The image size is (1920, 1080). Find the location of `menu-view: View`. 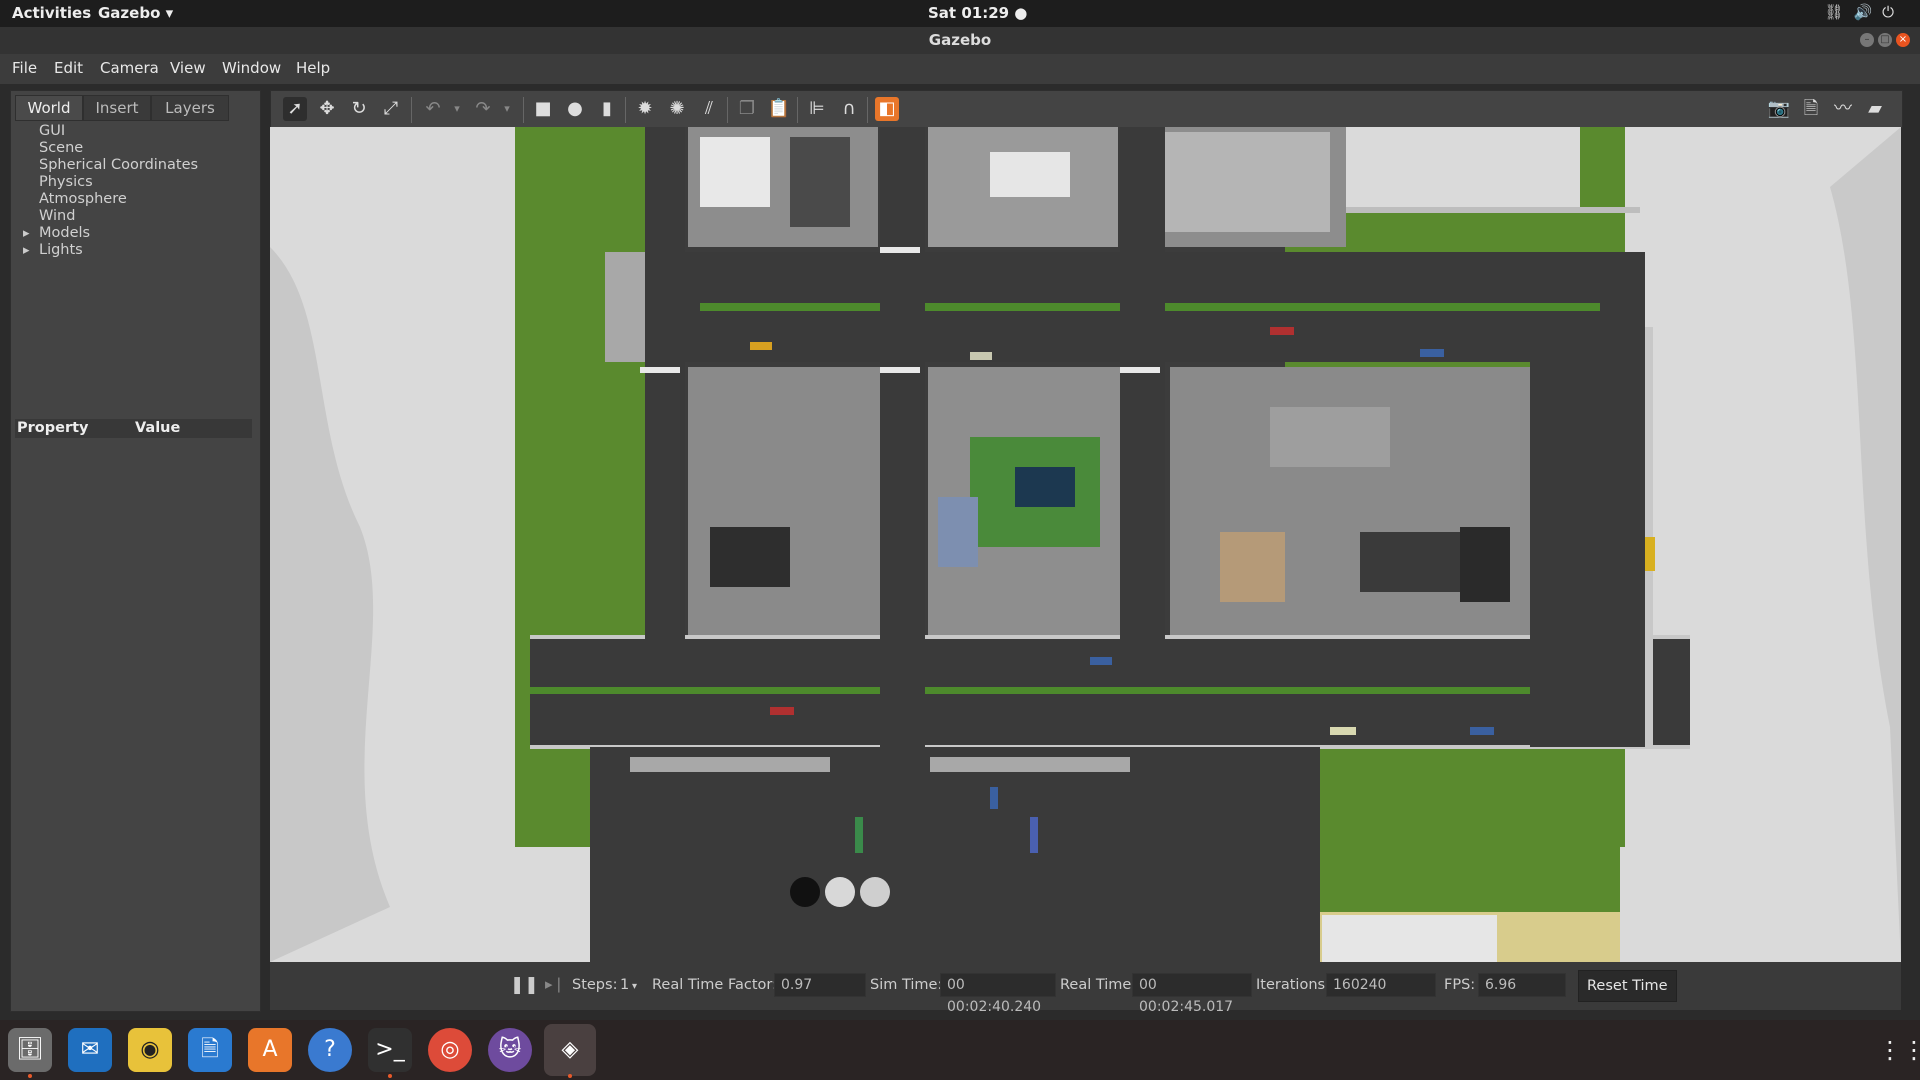

menu-view: View is located at coordinates (188, 68).